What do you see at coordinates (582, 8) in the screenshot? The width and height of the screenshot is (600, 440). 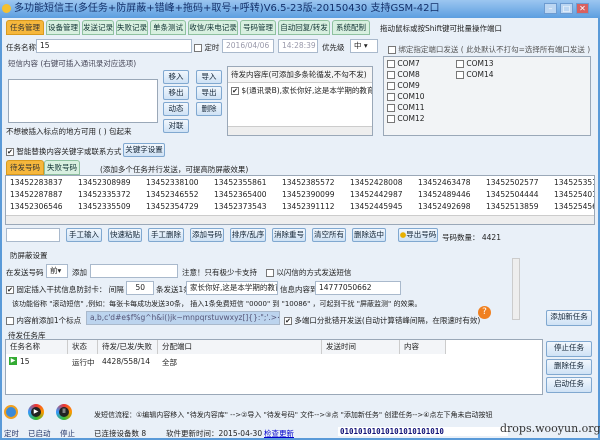 I see `close-button: ✕` at bounding box center [582, 8].